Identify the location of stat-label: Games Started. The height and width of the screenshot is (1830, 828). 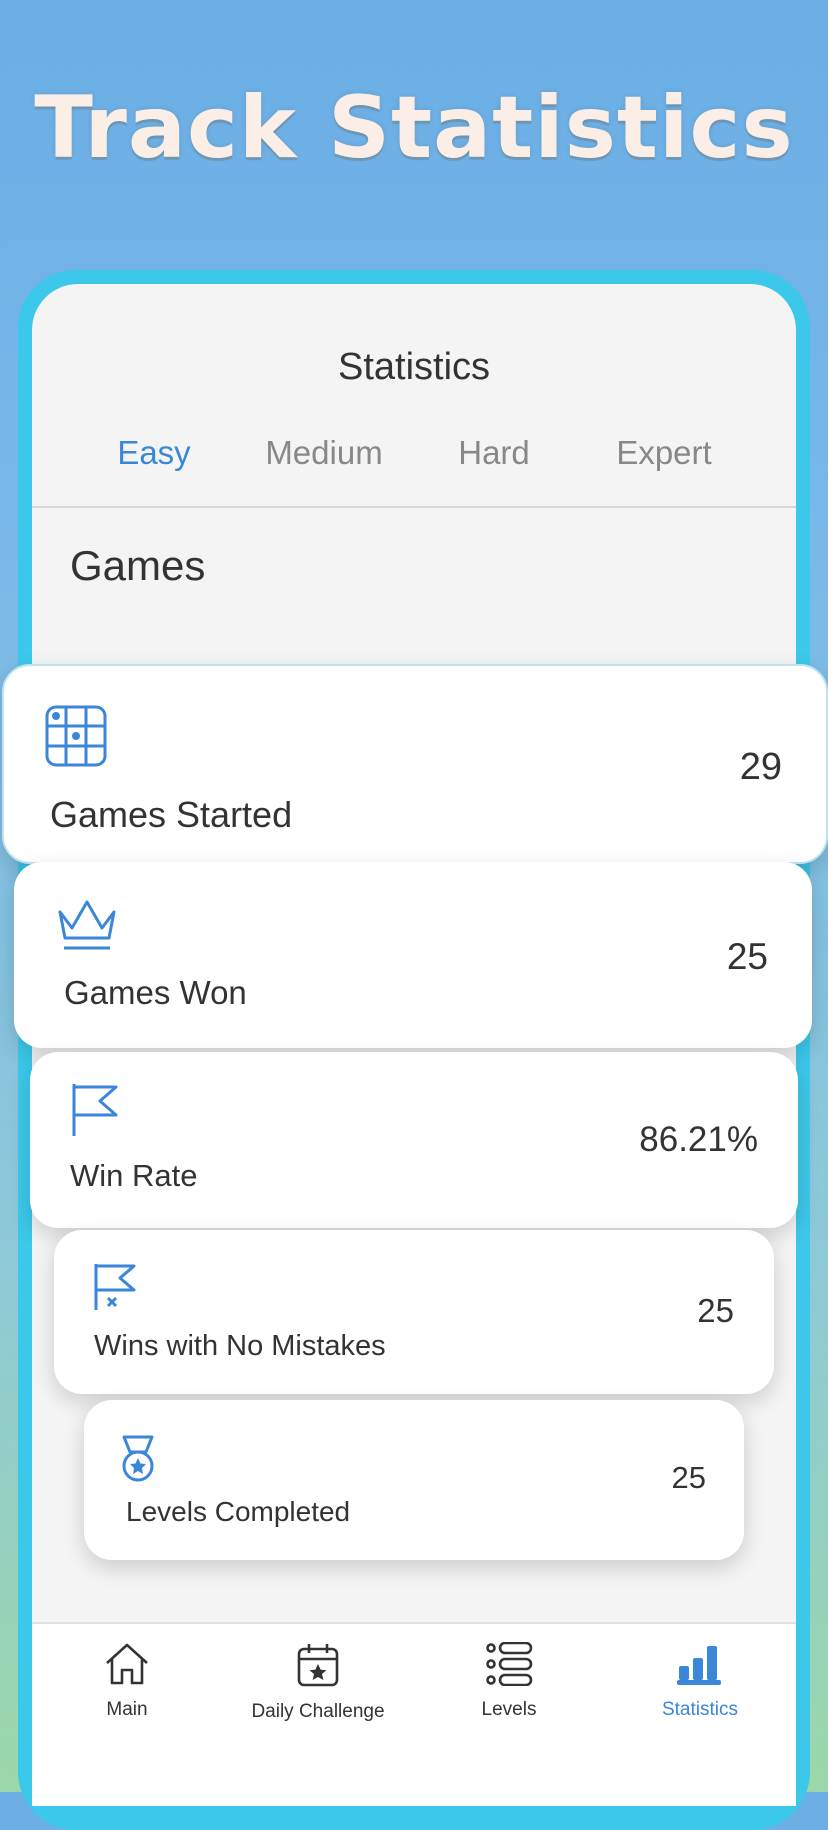
(171, 814).